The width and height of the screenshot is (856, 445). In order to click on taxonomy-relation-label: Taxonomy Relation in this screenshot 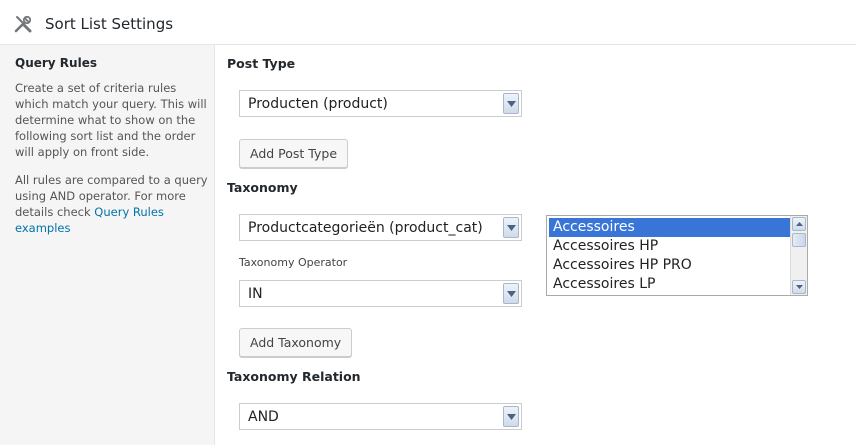, I will do `click(294, 376)`.